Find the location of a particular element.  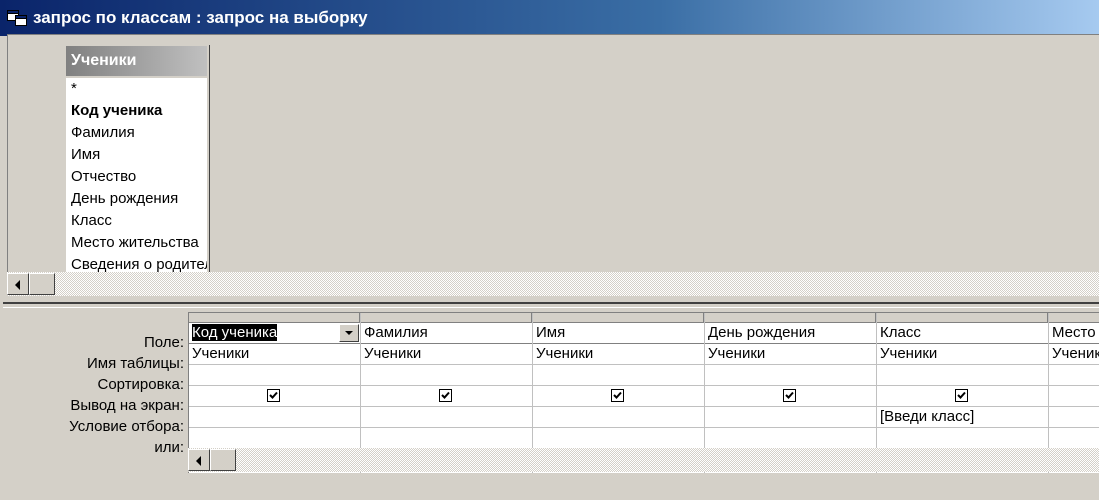

grid-cell-field: Место is located at coordinates (1074, 333).